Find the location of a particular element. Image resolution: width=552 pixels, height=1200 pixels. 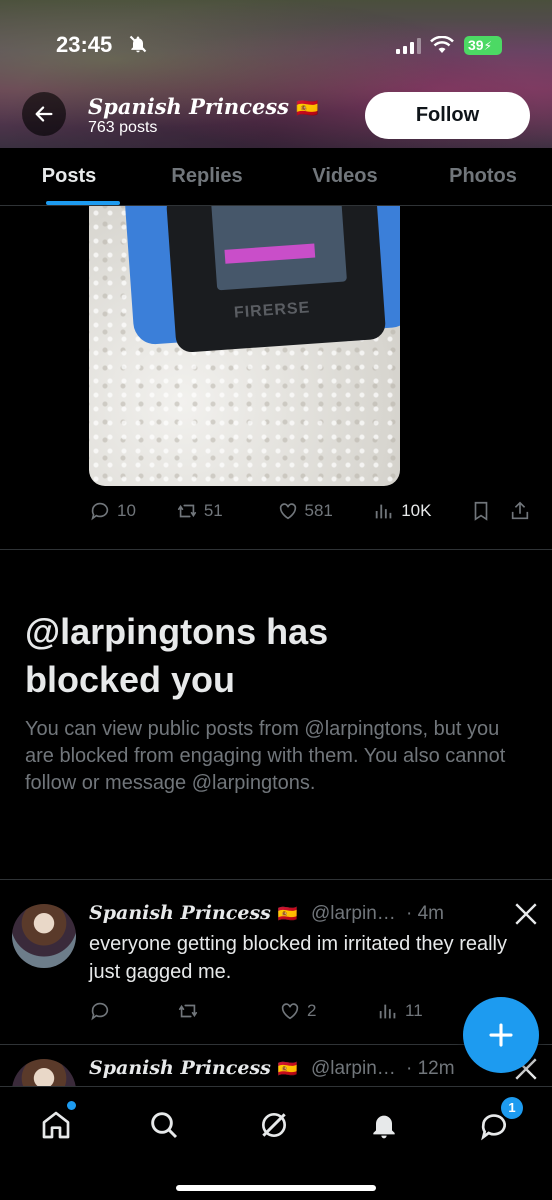

compose-button is located at coordinates (501, 1035).